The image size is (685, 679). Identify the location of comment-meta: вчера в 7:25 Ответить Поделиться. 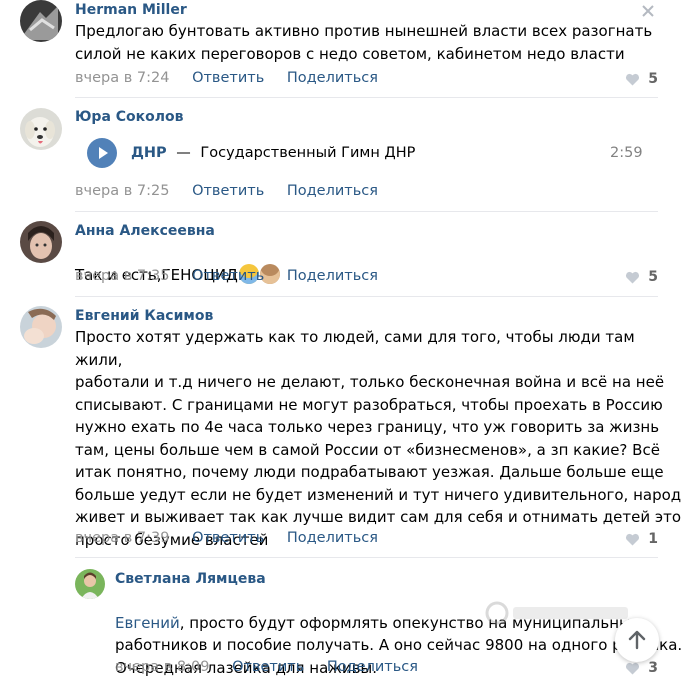
(235, 191).